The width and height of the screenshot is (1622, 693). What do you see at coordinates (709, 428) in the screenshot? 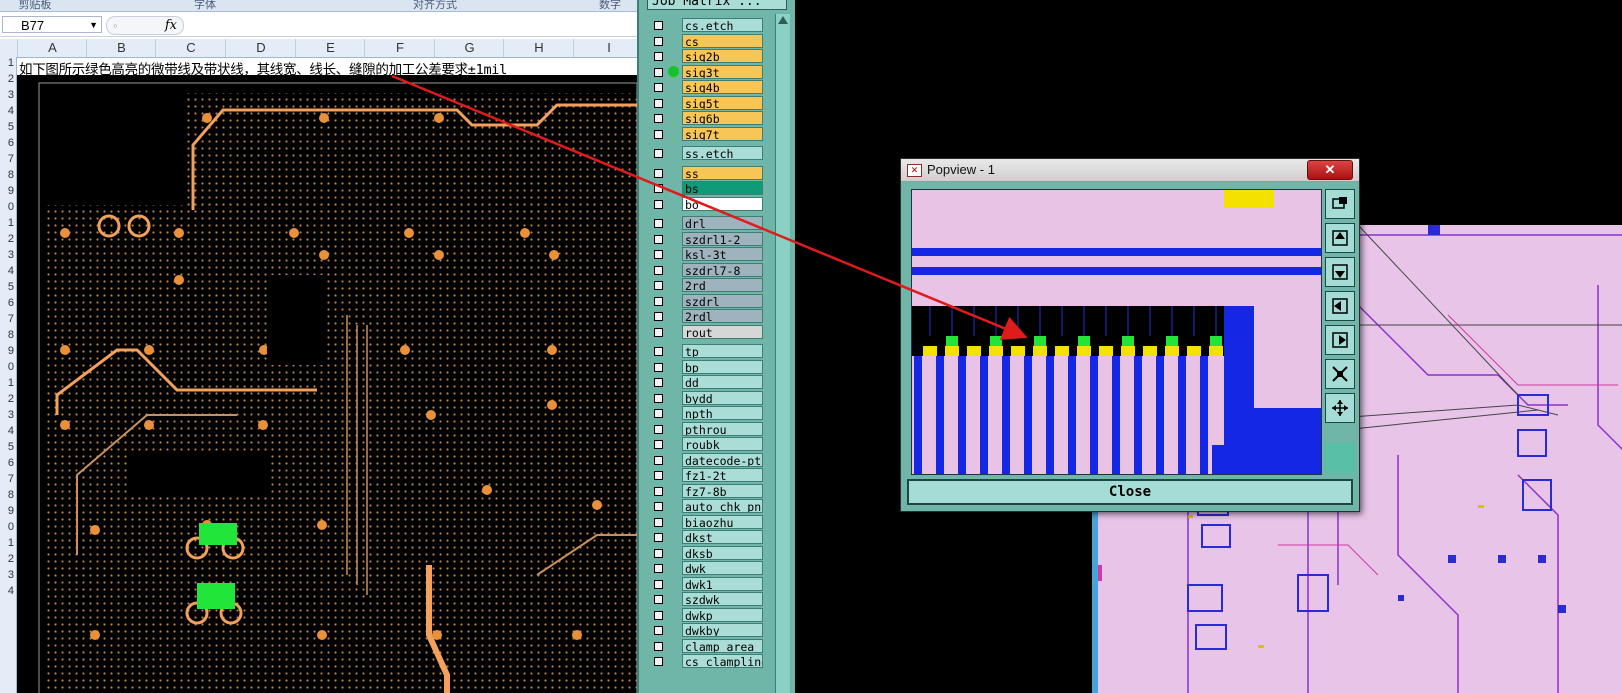
I see `layer-row-pthrou: pthrou` at bounding box center [709, 428].